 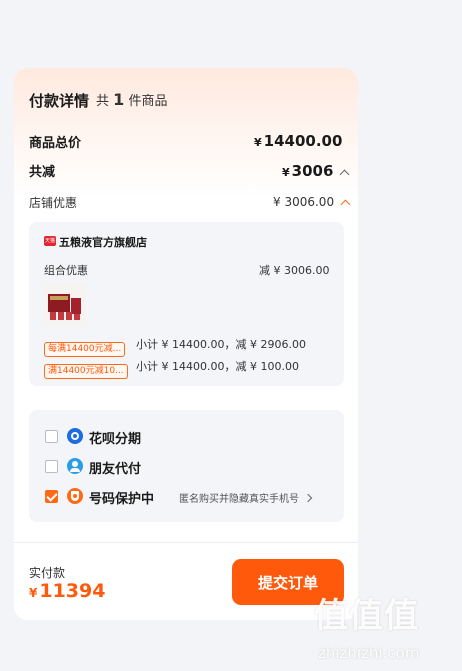 I want to click on item-count: 共 1 件商品, so click(x=131, y=99).